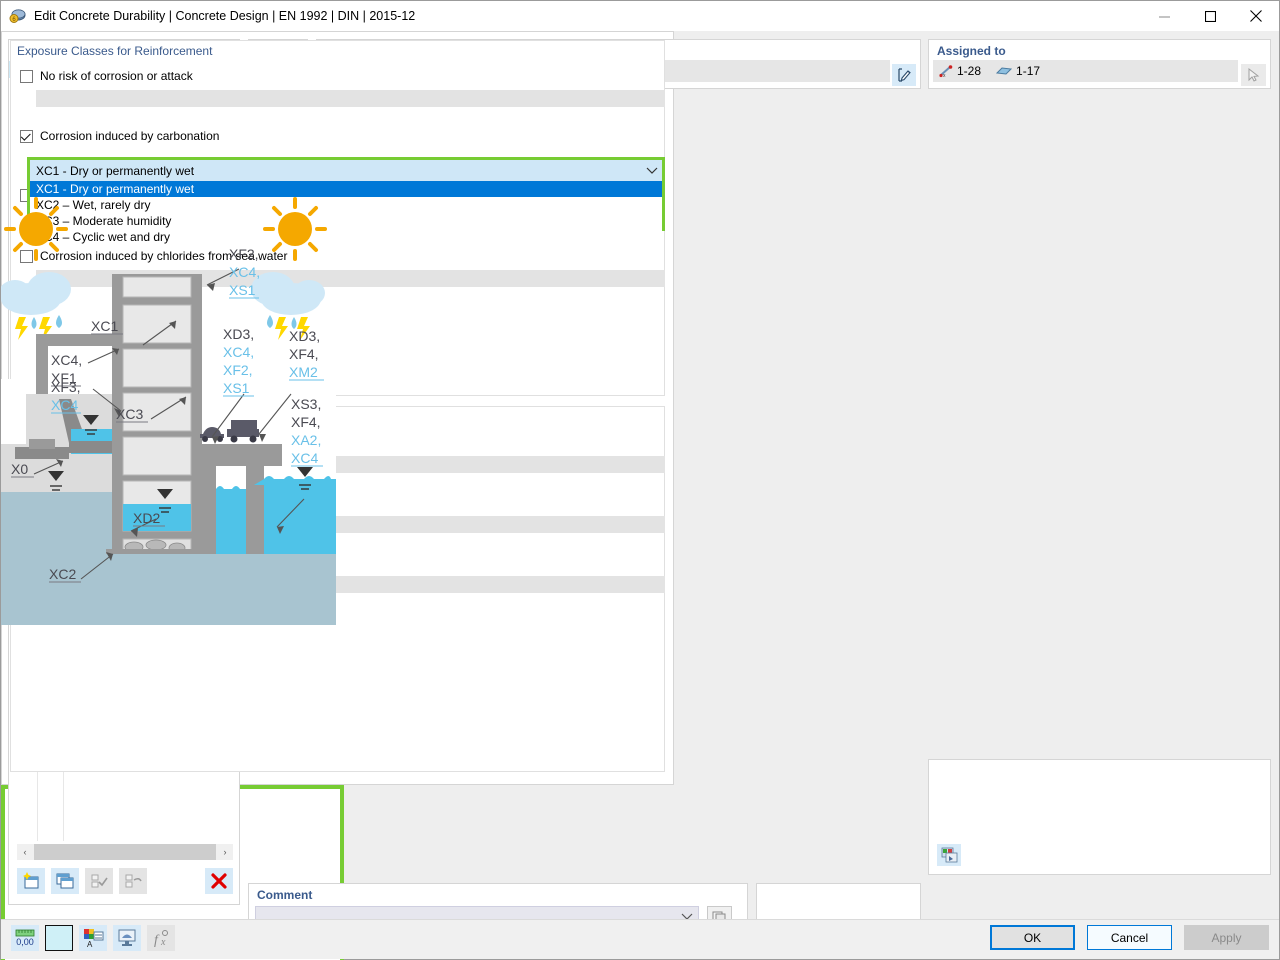 The width and height of the screenshot is (1280, 960). What do you see at coordinates (129, 414) in the screenshot?
I see `label-xc3: XC3` at bounding box center [129, 414].